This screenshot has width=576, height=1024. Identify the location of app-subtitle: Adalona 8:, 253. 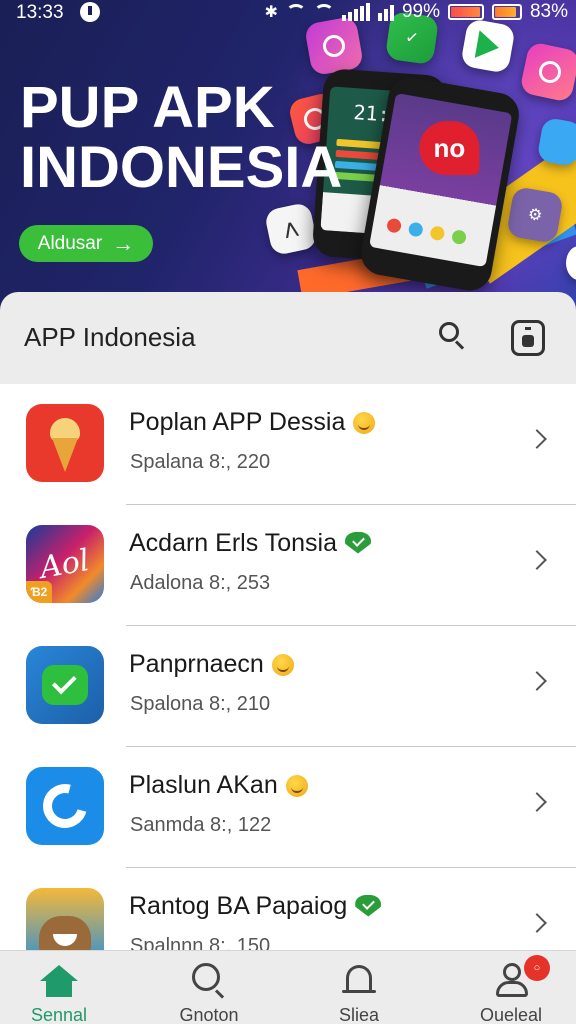
(200, 583).